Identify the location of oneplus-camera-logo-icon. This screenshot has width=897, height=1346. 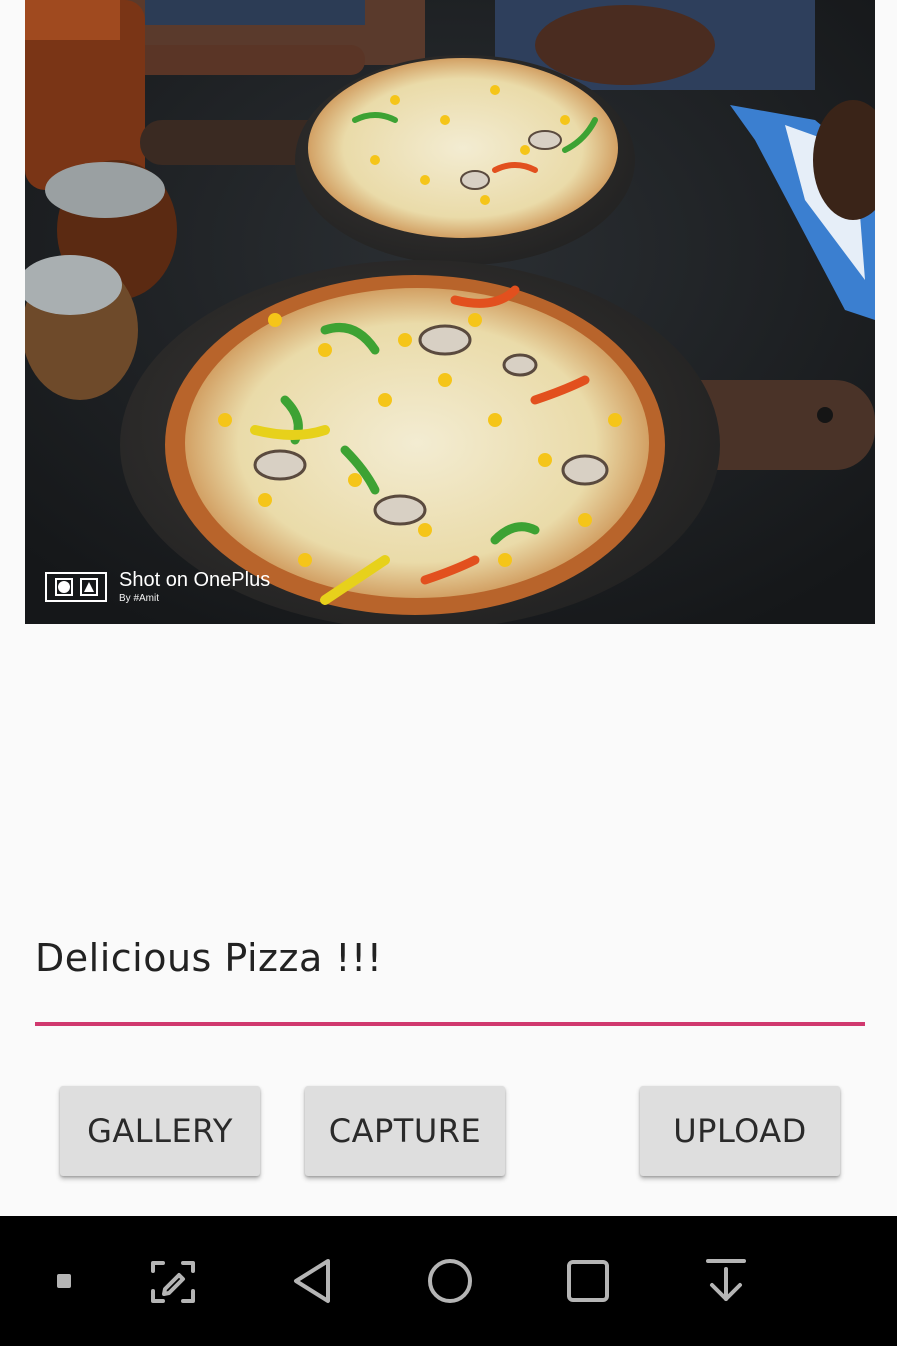
(76, 587).